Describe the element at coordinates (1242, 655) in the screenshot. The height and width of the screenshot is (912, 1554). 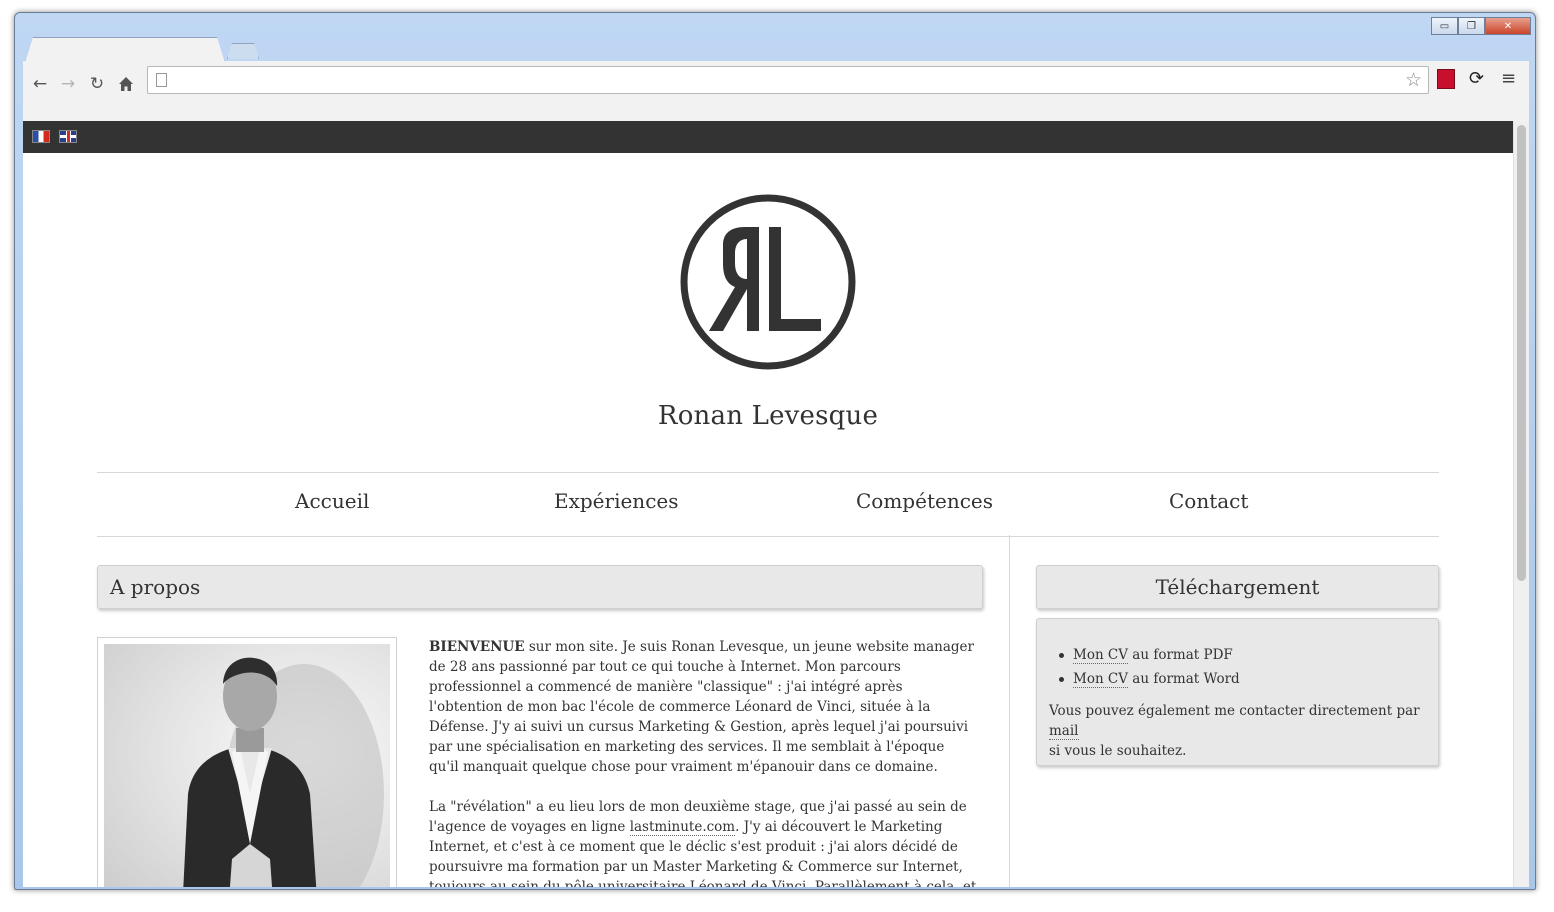
I see `list-item: Mon CV au format PDF` at that location.